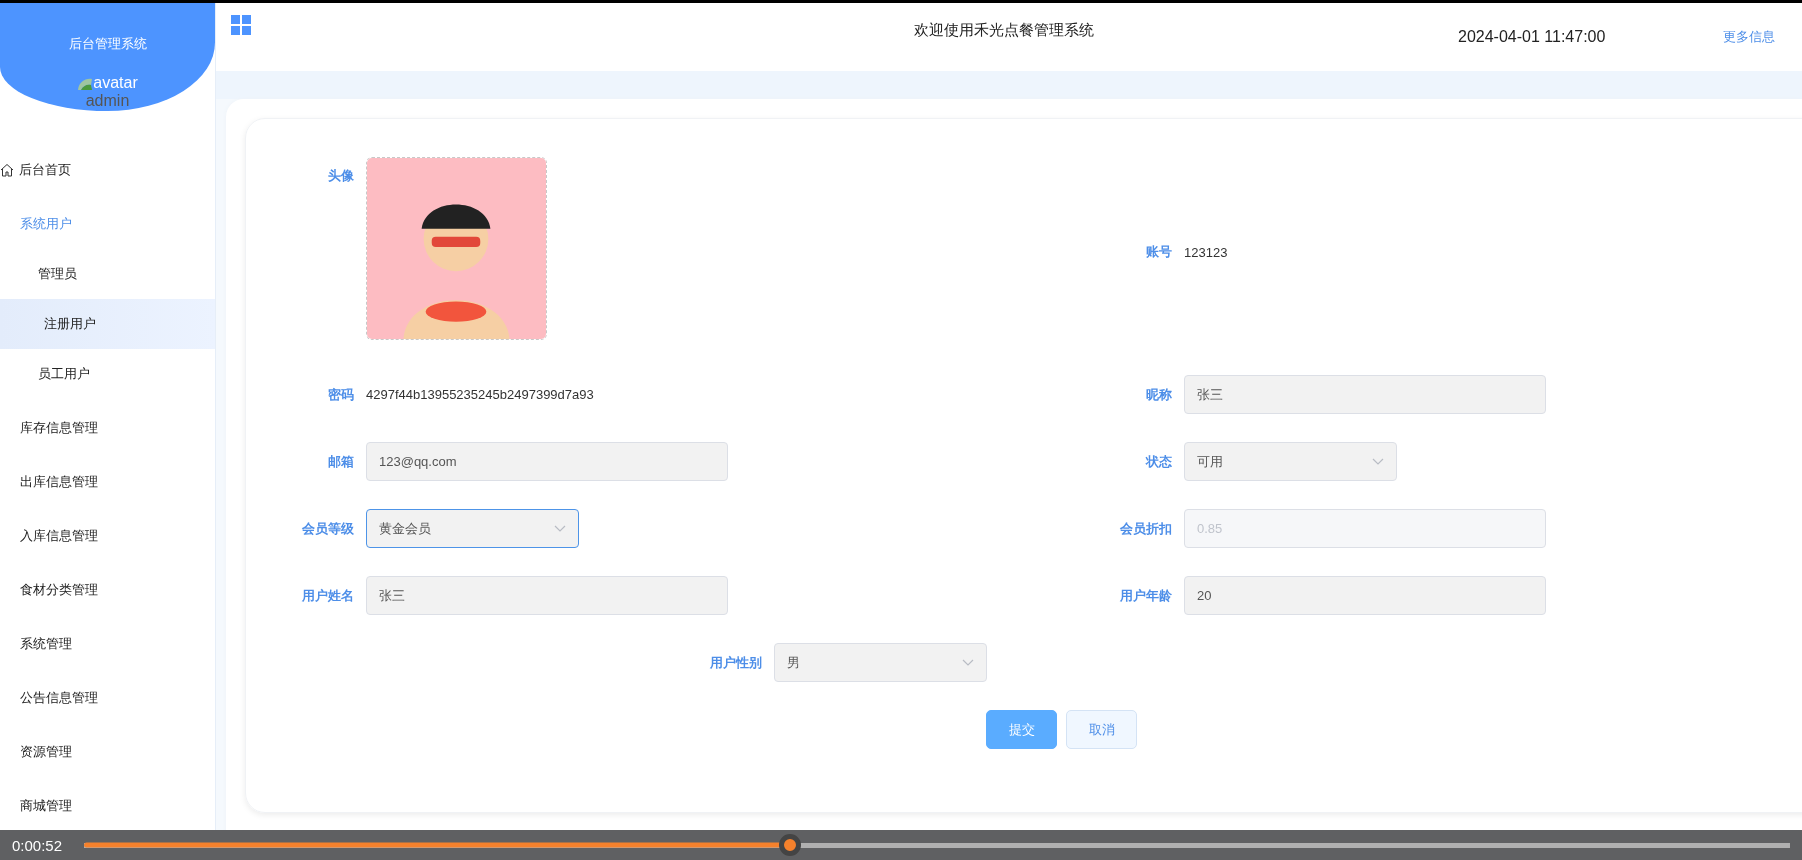 This screenshot has width=1802, height=860. Describe the element at coordinates (107, 536) in the screenshot. I see `menu-item: 入库信息管理` at that location.